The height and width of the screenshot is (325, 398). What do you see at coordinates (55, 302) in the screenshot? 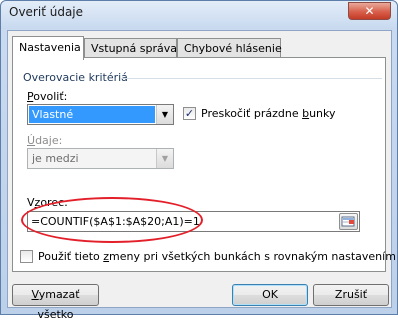
I see `clear-all-button: Vymazať všetko` at bounding box center [55, 302].